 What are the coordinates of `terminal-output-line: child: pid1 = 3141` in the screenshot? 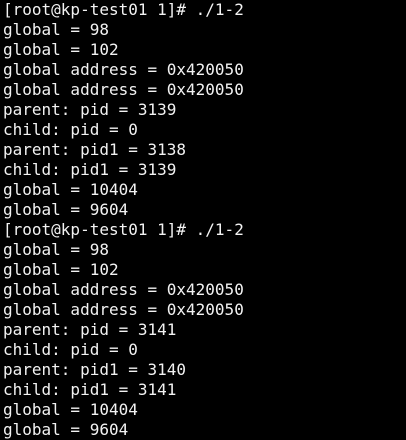 It's located at (90, 389).